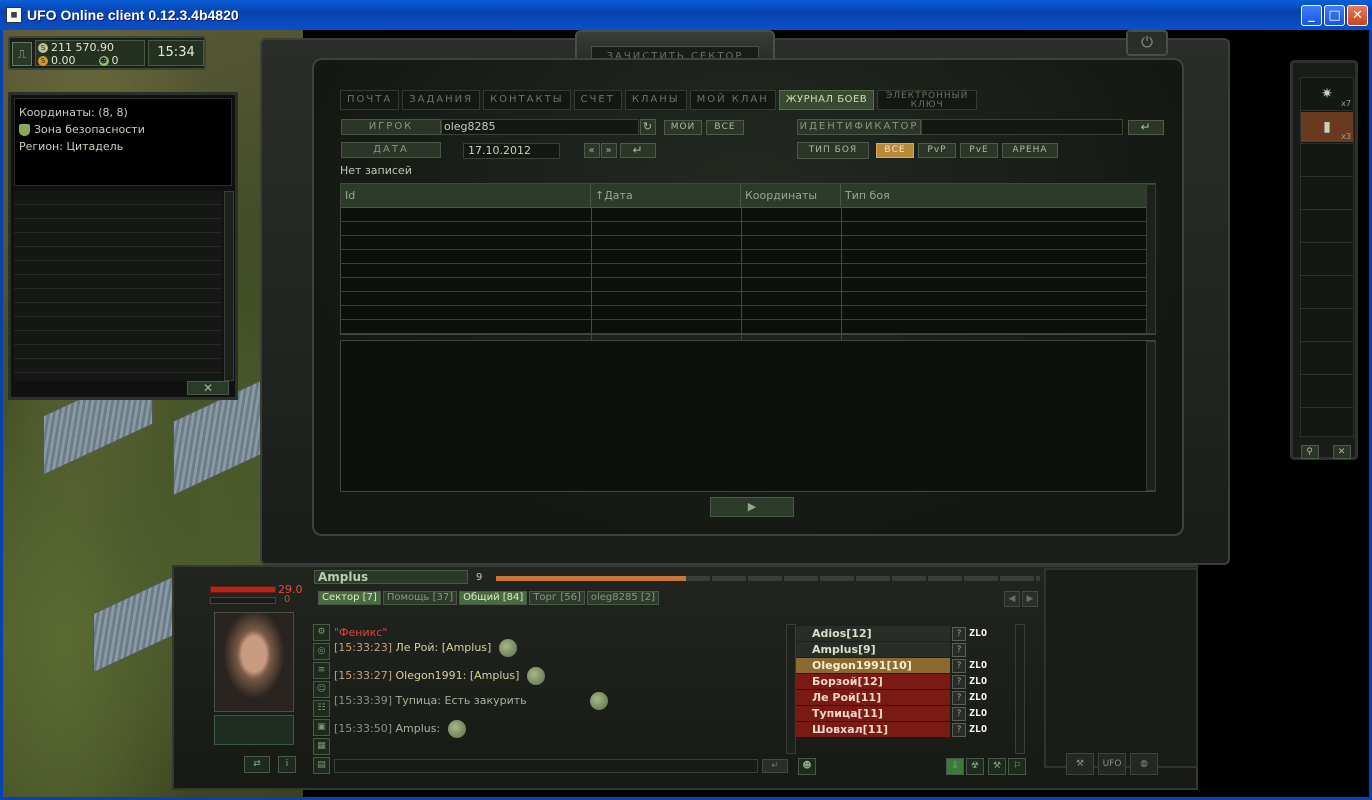  Describe the element at coordinates (1342, 452) in the screenshot. I see `inventory-close-icon: ✕` at that location.